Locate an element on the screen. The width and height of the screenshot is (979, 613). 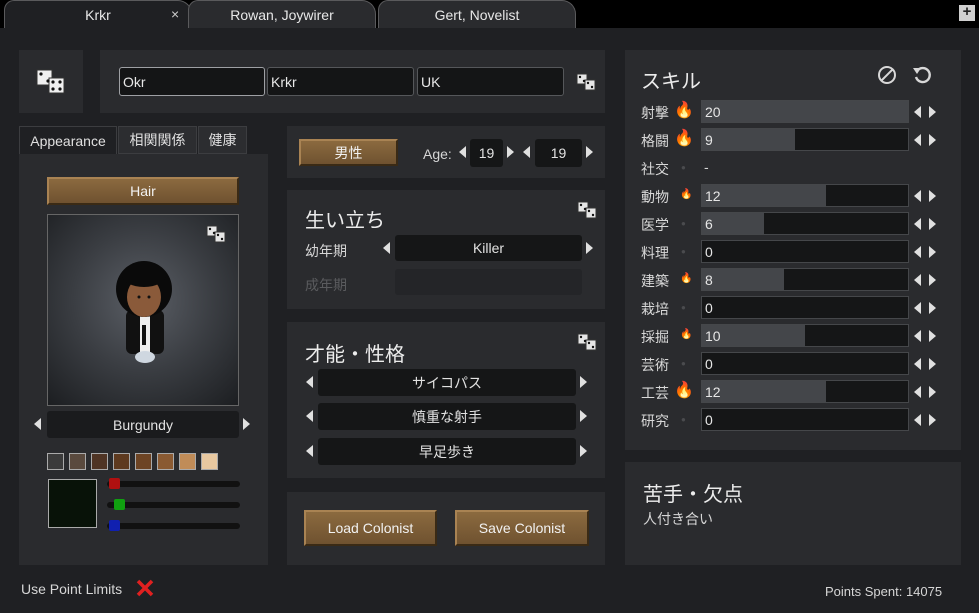
age-chrono-increase-arrow is located at coordinates (589, 152).